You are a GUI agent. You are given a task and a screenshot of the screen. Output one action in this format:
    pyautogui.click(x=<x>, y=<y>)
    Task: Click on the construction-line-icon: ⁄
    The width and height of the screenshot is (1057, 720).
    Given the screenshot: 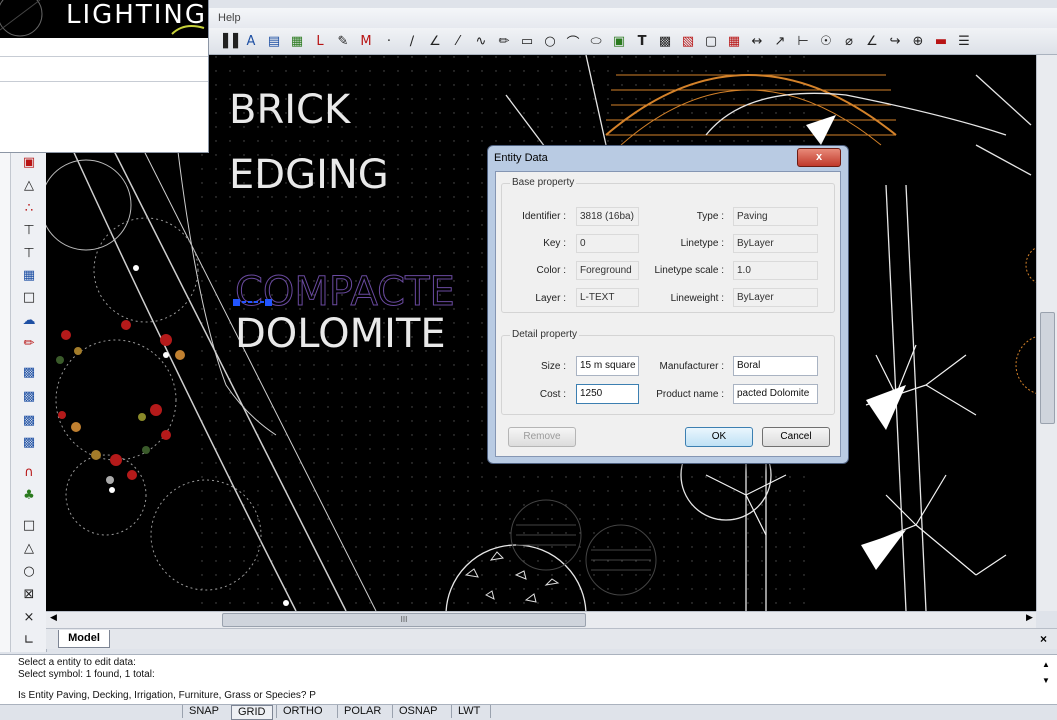 What is the action you would take?
    pyautogui.click(x=458, y=41)
    